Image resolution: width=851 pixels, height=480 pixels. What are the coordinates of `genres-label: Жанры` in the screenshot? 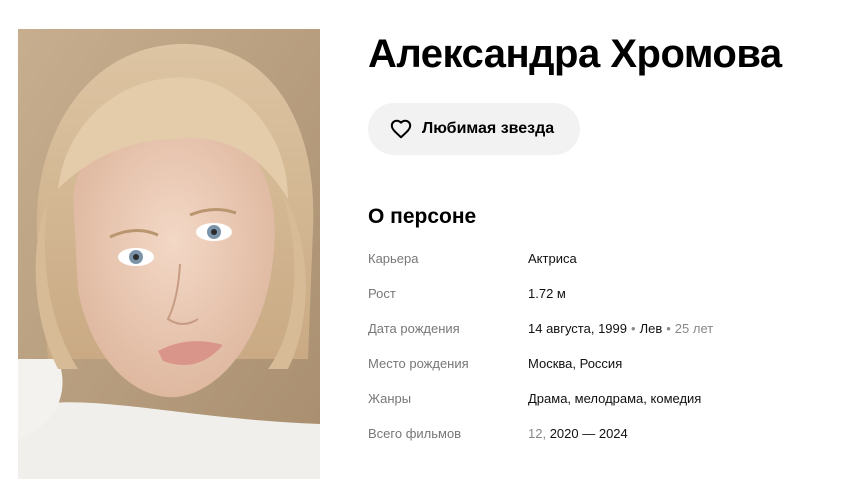 It's located at (390, 398).